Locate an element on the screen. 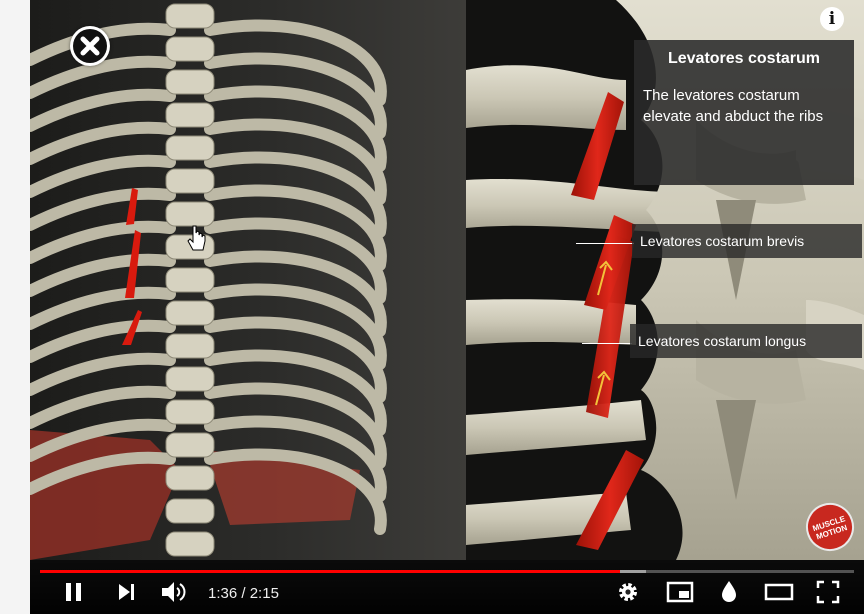 Image resolution: width=864 pixels, height=614 pixels. progress-played is located at coordinates (330, 571).